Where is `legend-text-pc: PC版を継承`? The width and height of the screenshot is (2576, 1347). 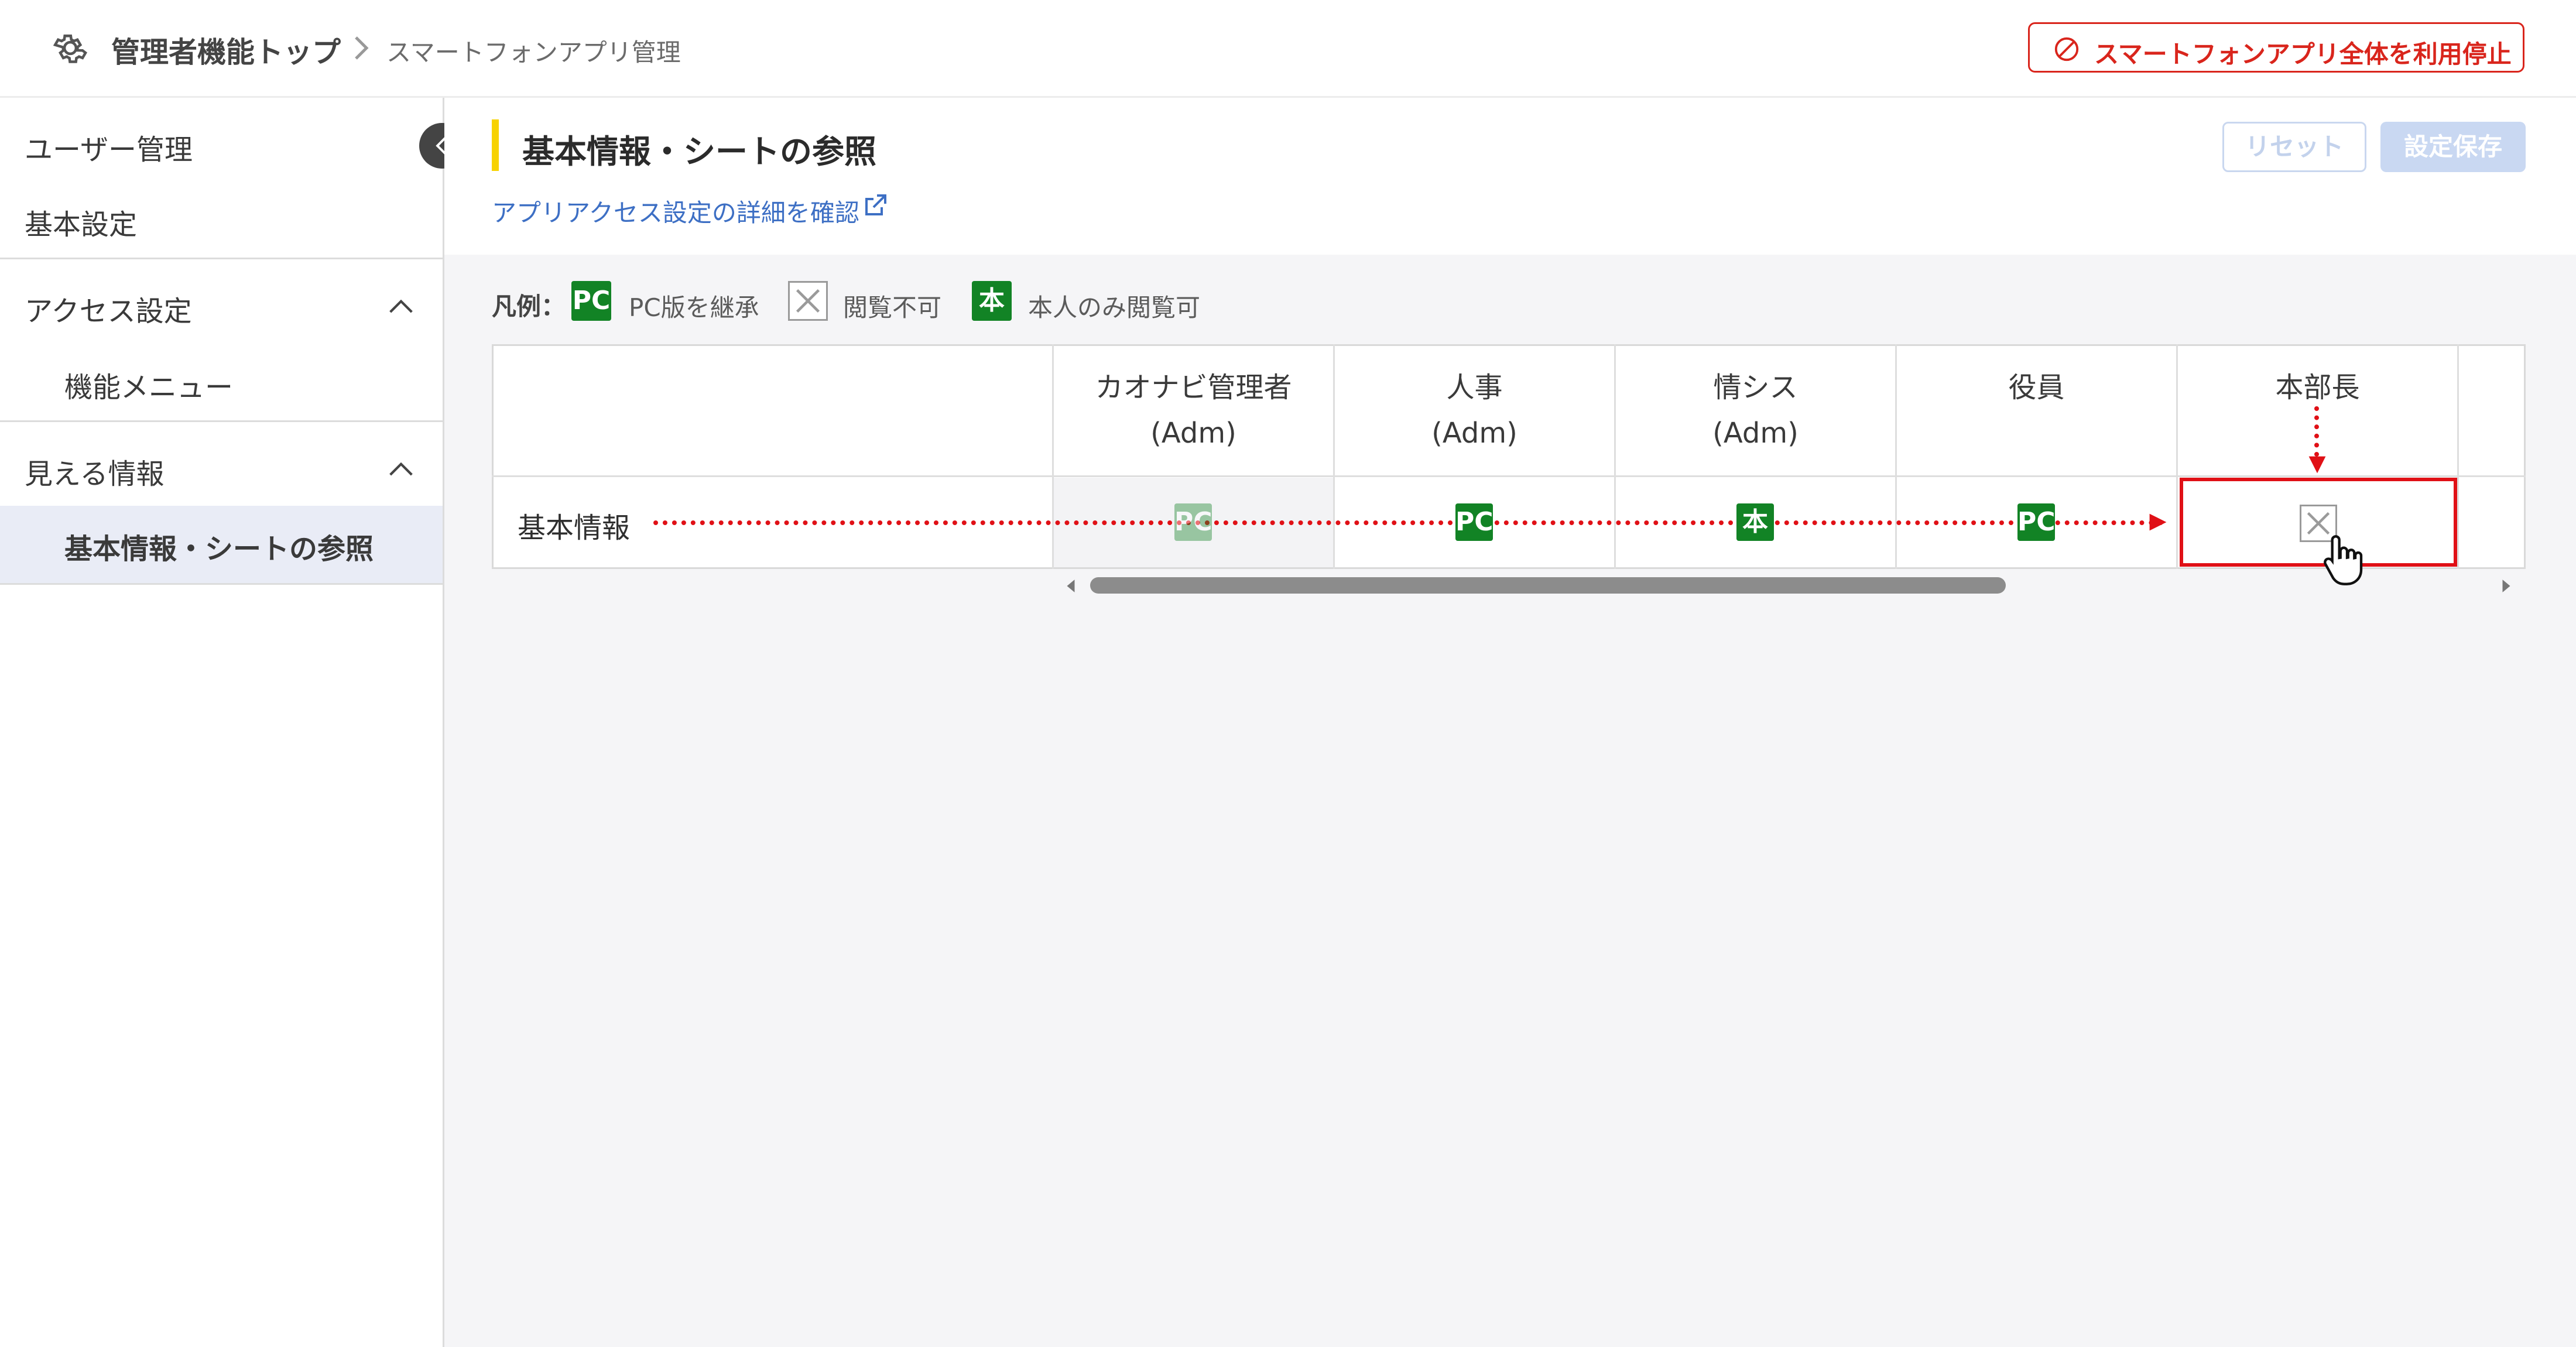 legend-text-pc: PC版を継承 is located at coordinates (694, 307).